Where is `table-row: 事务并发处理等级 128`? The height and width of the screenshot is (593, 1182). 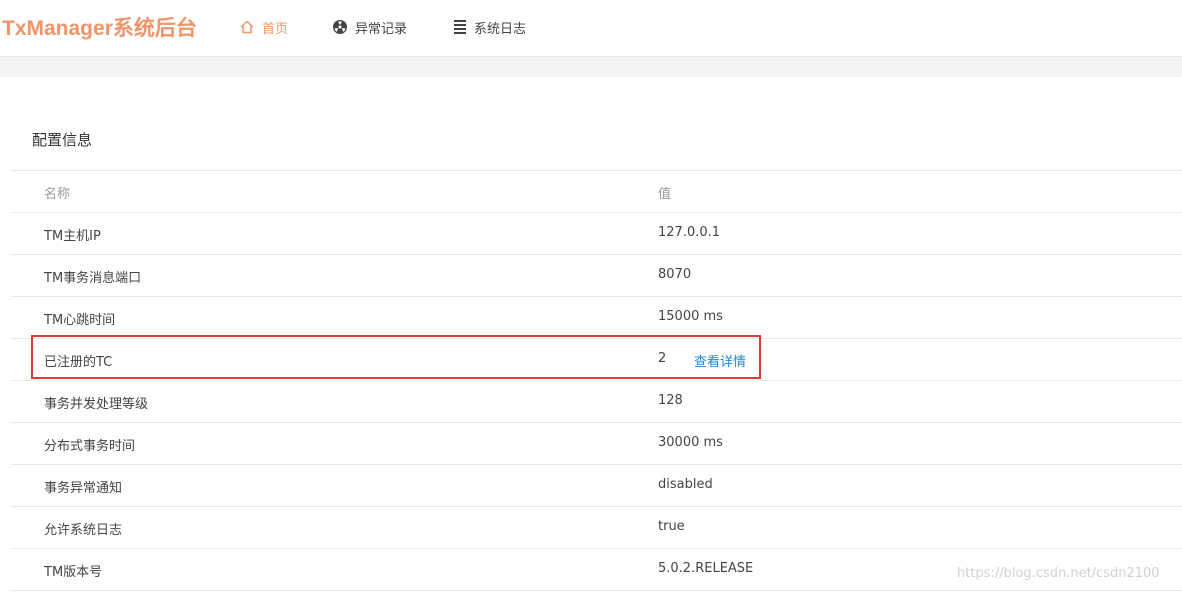 table-row: 事务并发处理等级 128 is located at coordinates (596, 402).